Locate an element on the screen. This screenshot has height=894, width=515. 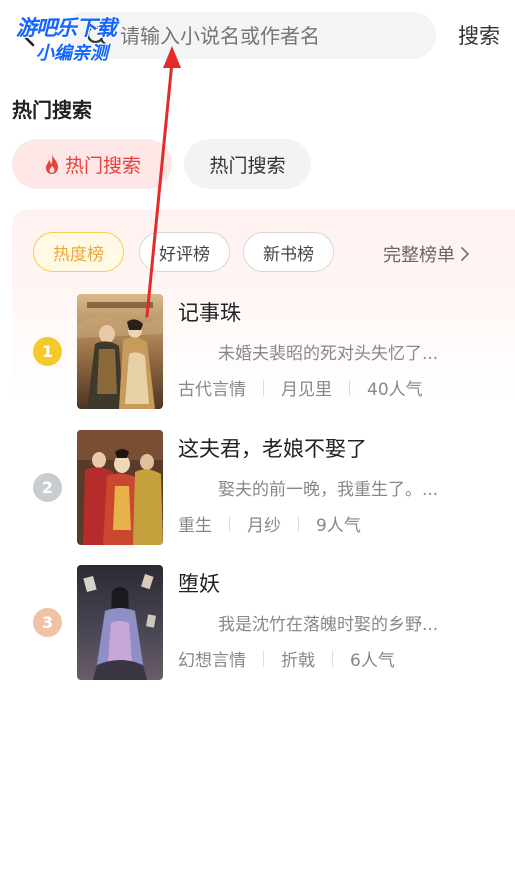
book-genre: 古代言情 is located at coordinates (212, 390).